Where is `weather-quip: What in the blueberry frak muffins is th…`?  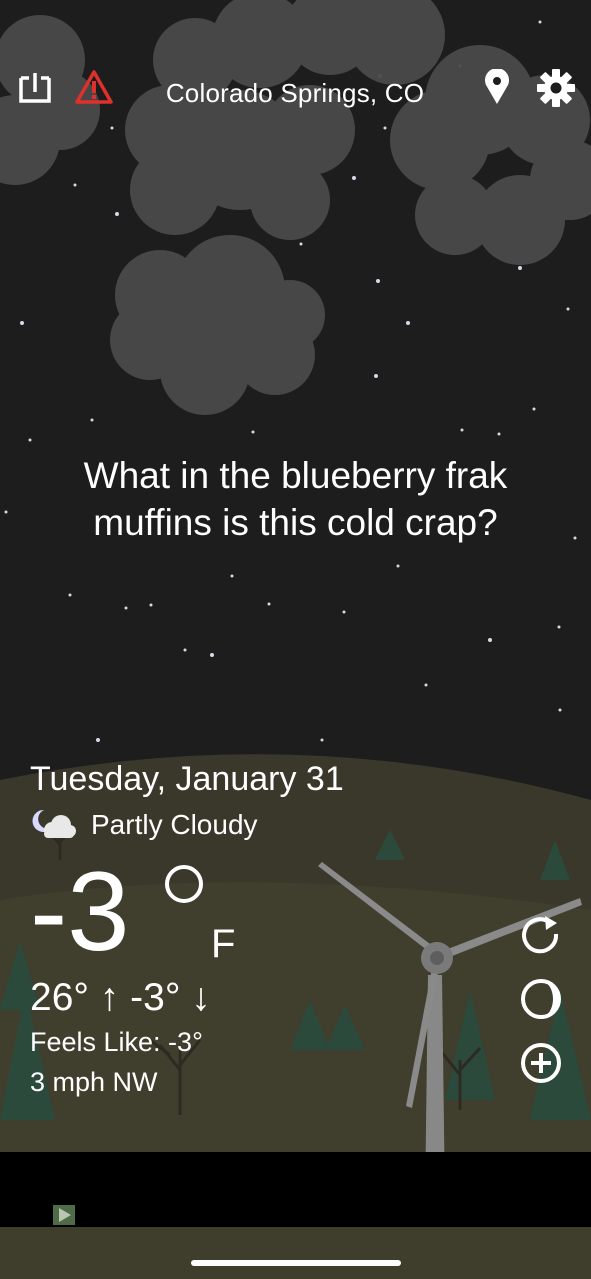 weather-quip: What in the blueberry frak muffins is th… is located at coordinates (295, 499).